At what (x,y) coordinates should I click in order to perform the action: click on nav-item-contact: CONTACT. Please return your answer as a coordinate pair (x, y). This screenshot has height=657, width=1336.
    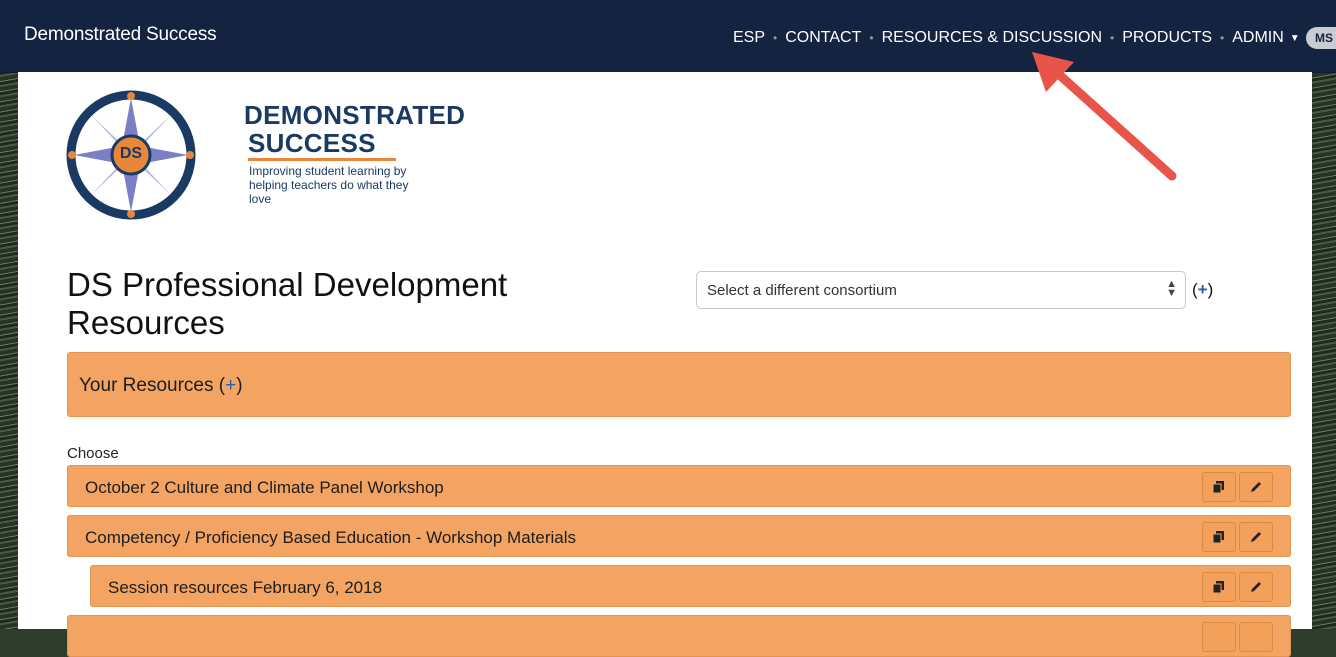
    Looking at the image, I should click on (823, 38).